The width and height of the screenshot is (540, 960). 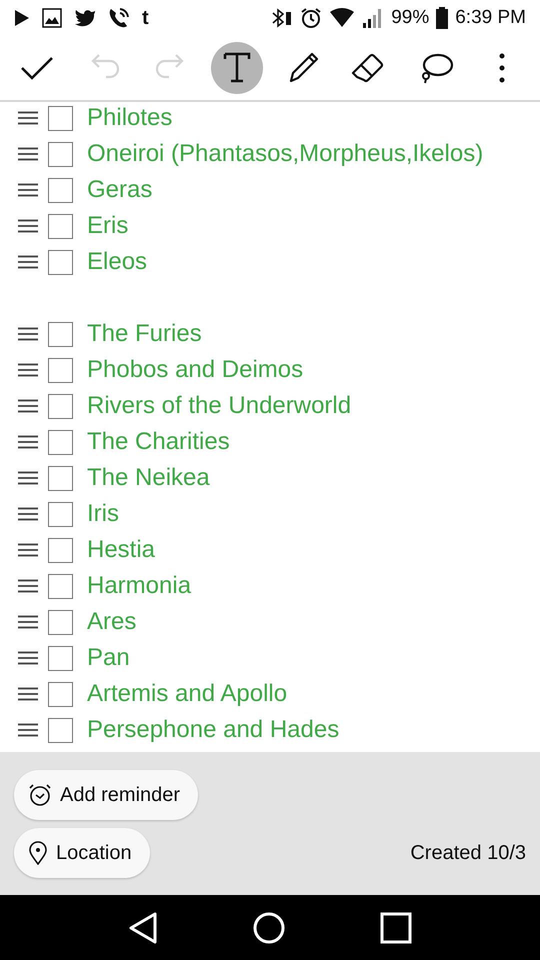 I want to click on back-icon, so click(x=143, y=928).